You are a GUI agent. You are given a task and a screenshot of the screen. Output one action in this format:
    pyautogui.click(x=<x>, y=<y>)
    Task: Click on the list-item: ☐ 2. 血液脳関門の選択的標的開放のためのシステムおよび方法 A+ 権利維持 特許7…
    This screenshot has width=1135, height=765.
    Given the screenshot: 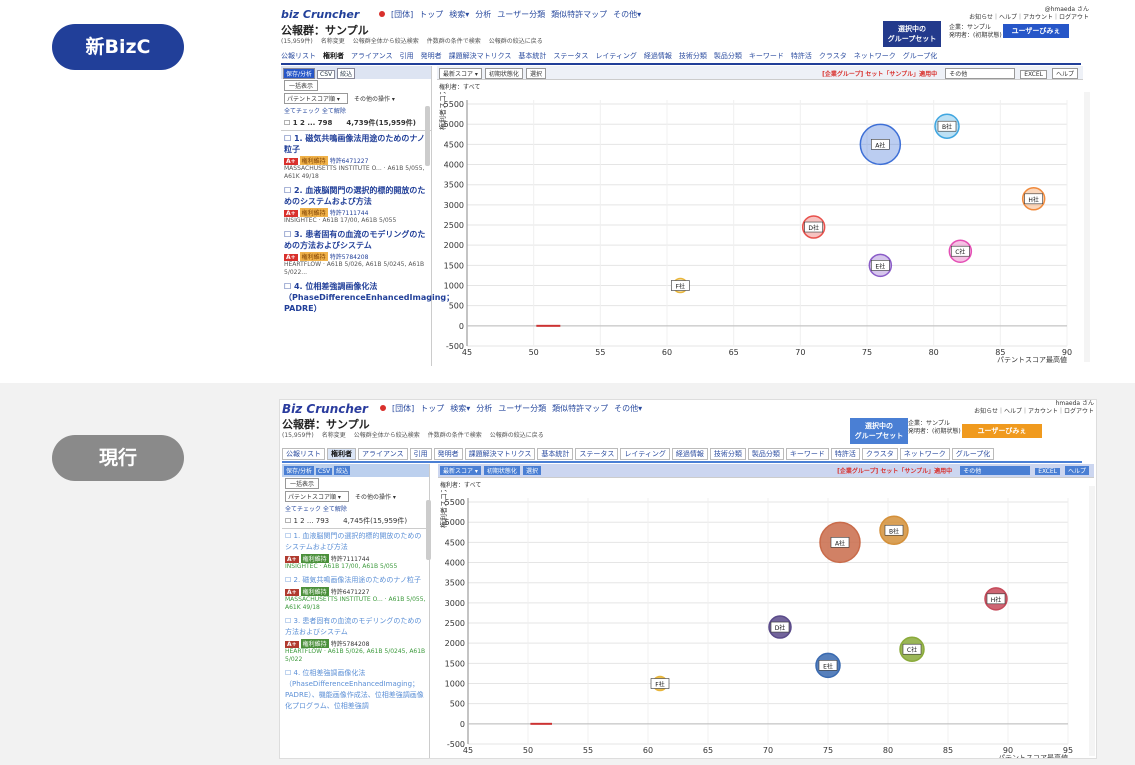 What is the action you would take?
    pyautogui.click(x=356, y=205)
    